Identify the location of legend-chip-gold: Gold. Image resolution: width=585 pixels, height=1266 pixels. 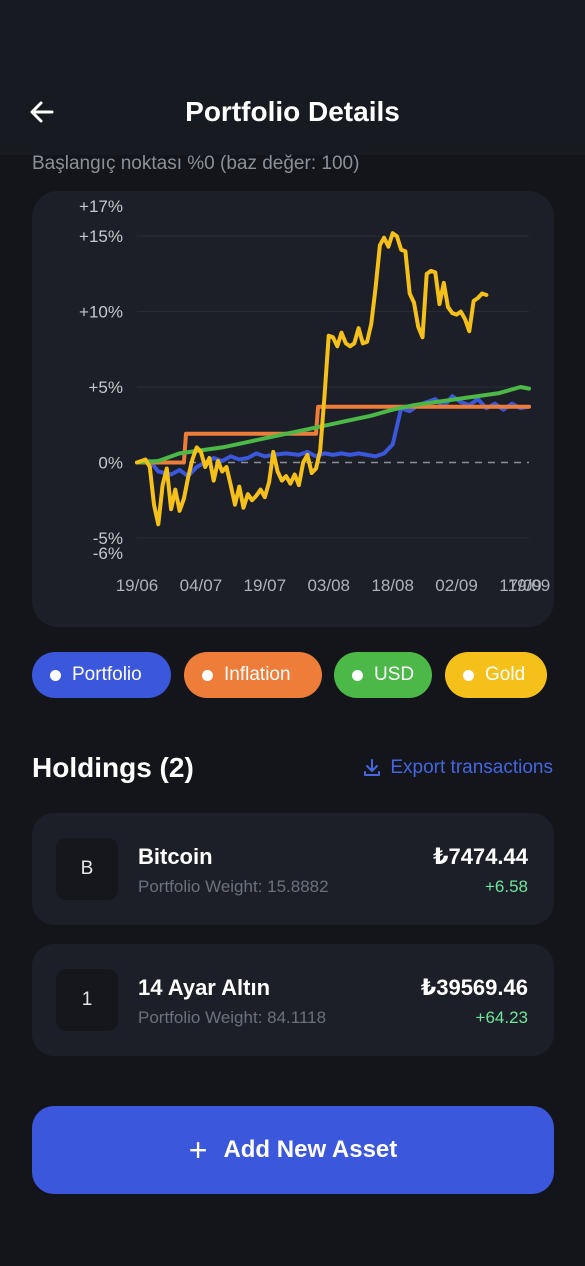
(496, 675).